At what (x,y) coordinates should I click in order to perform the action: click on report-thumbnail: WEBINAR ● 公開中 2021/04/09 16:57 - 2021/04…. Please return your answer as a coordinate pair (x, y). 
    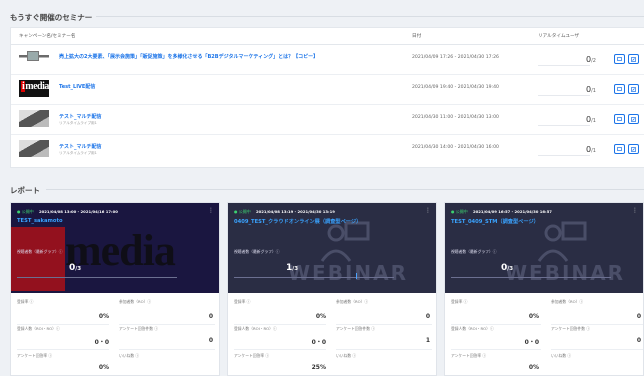
    Looking at the image, I should click on (544, 248).